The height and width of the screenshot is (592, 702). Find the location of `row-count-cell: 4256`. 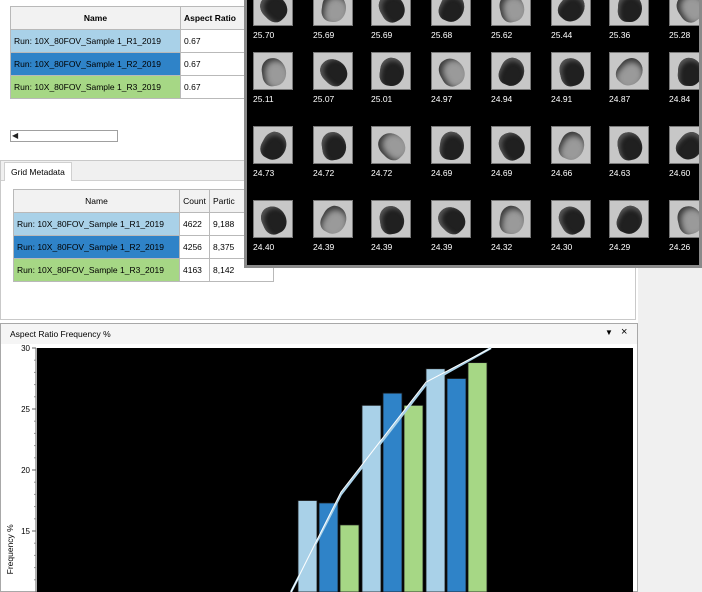

row-count-cell: 4256 is located at coordinates (194, 247).